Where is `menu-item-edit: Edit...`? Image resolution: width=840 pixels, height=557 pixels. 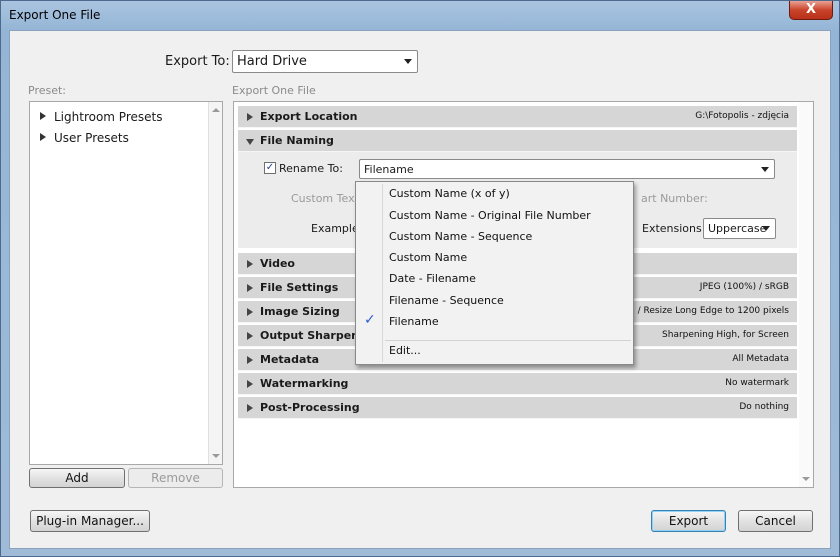 menu-item-edit: Edit... is located at coordinates (405, 350).